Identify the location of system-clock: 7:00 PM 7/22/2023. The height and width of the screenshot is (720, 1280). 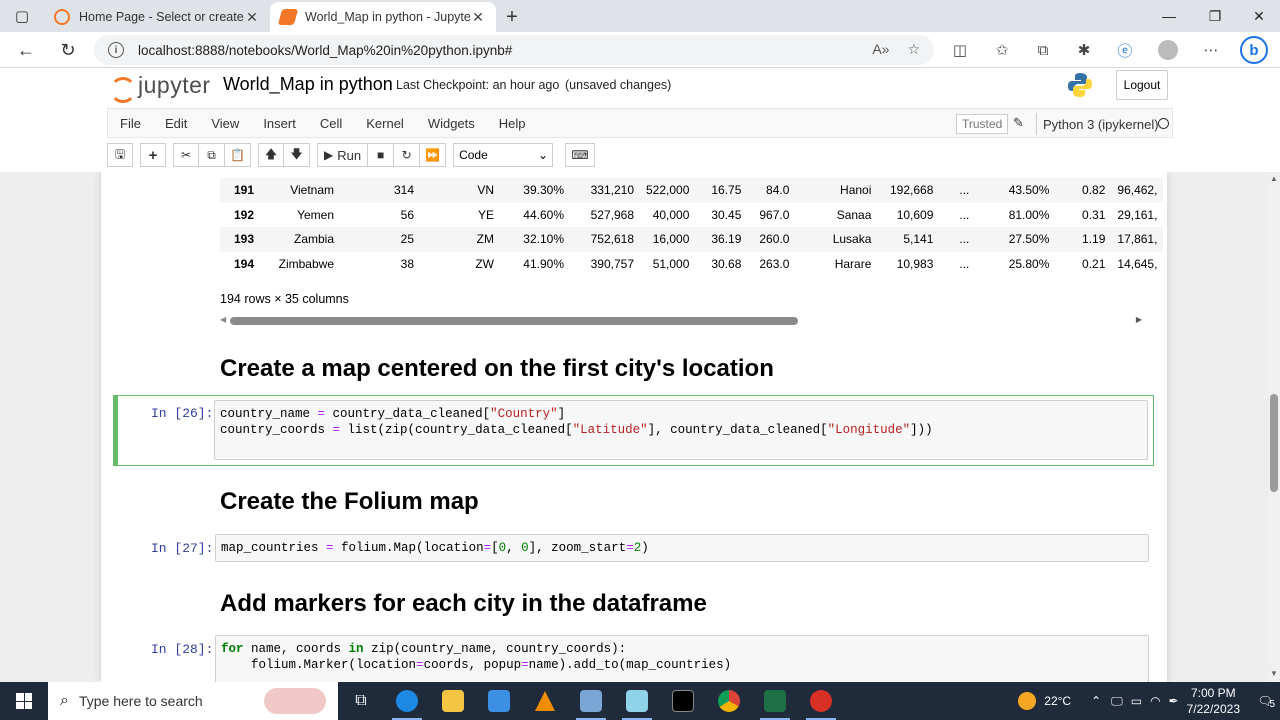
(1213, 701).